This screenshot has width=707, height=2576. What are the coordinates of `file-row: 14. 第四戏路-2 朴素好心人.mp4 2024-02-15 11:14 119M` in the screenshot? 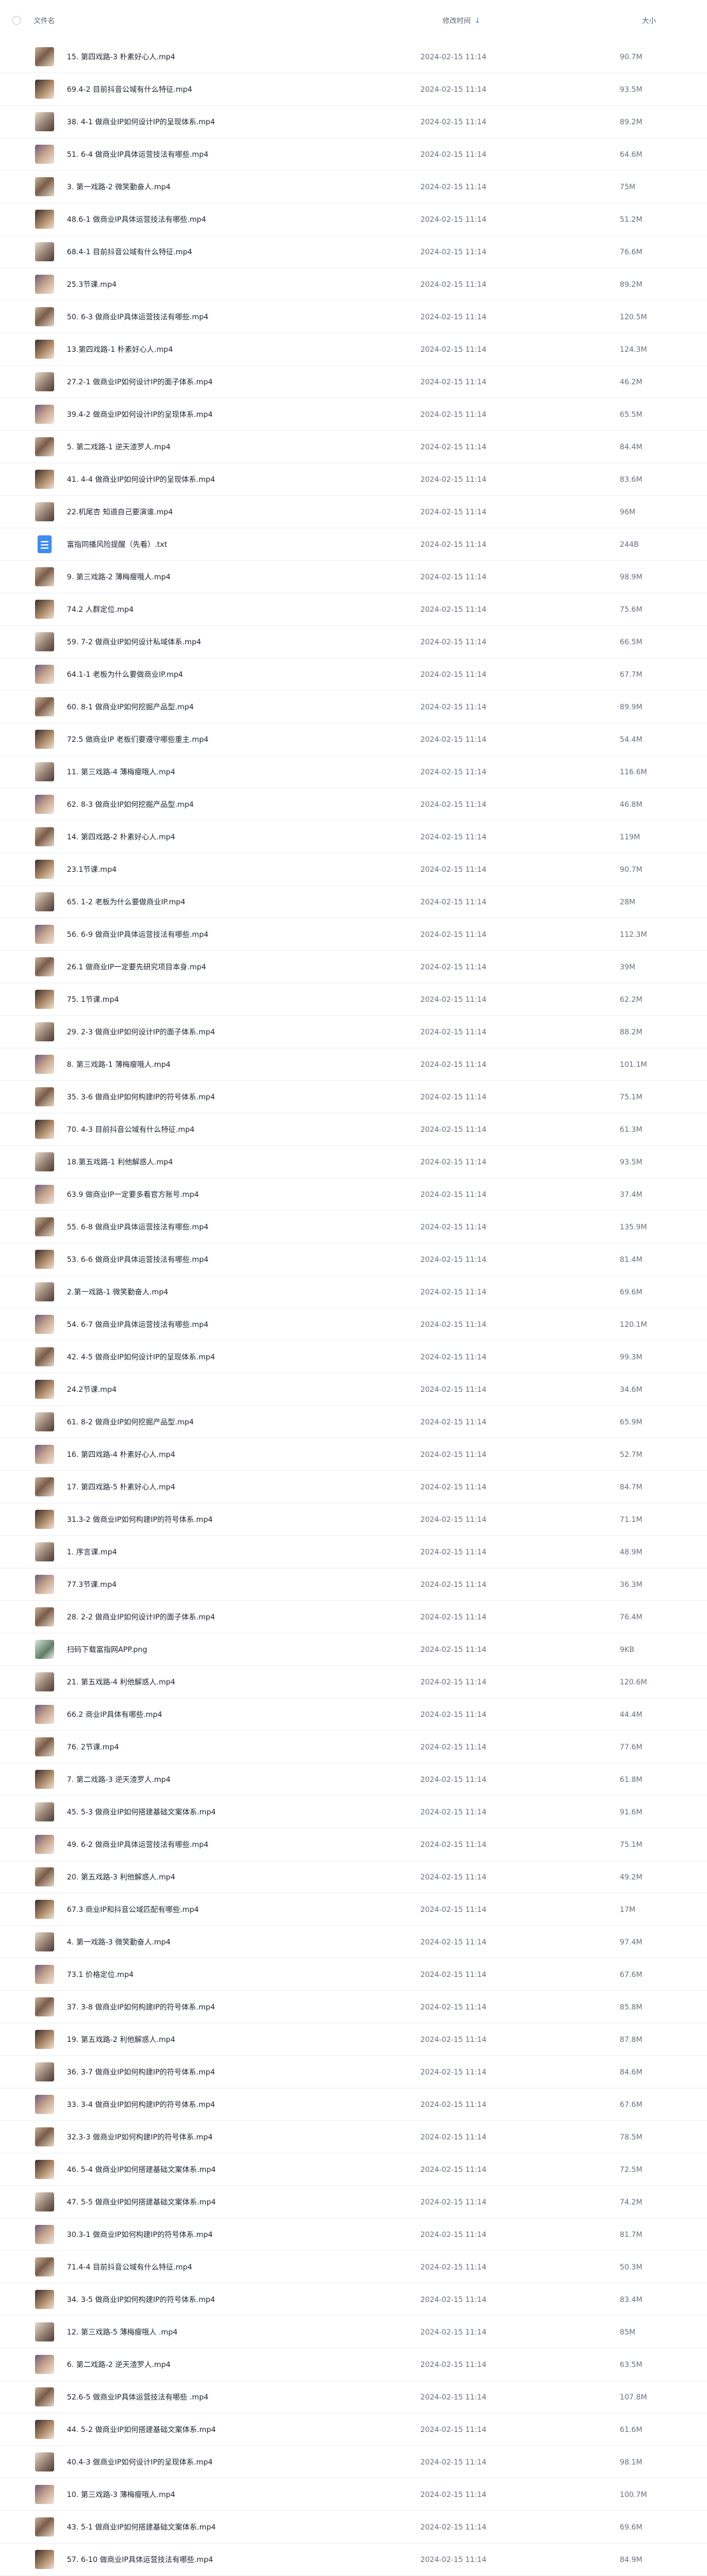 It's located at (353, 837).